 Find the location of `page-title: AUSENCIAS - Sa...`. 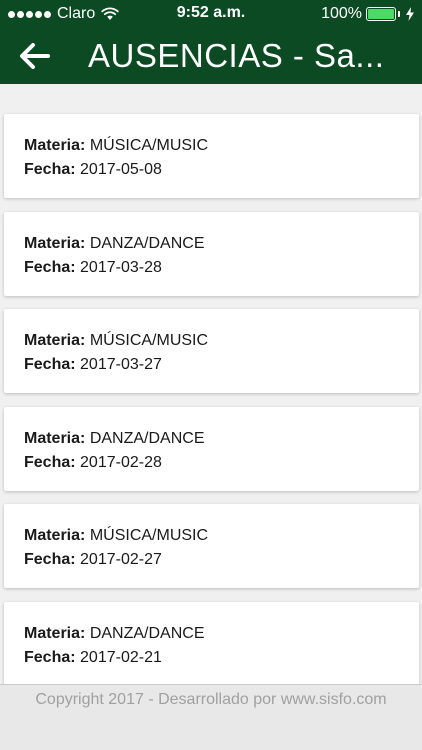

page-title: AUSENCIAS - Sa... is located at coordinates (236, 55).